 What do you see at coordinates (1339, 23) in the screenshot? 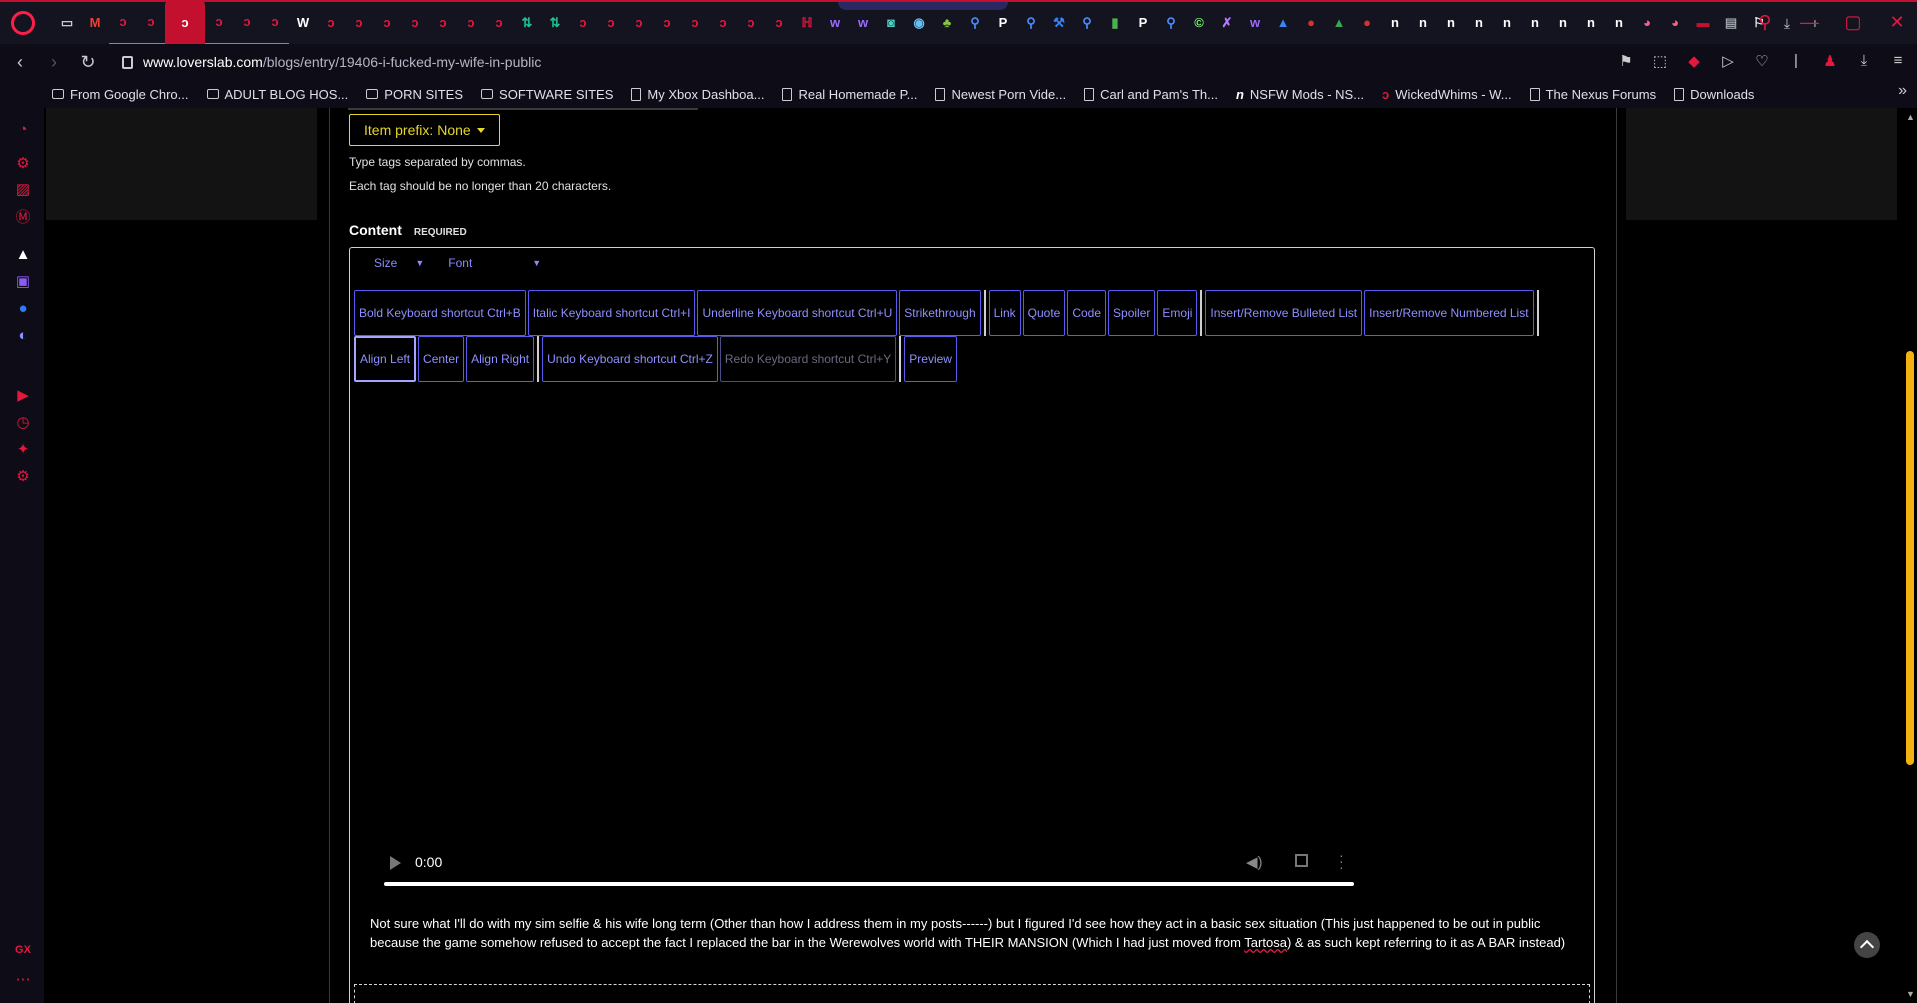
I see `browser-tab: ▲` at bounding box center [1339, 23].